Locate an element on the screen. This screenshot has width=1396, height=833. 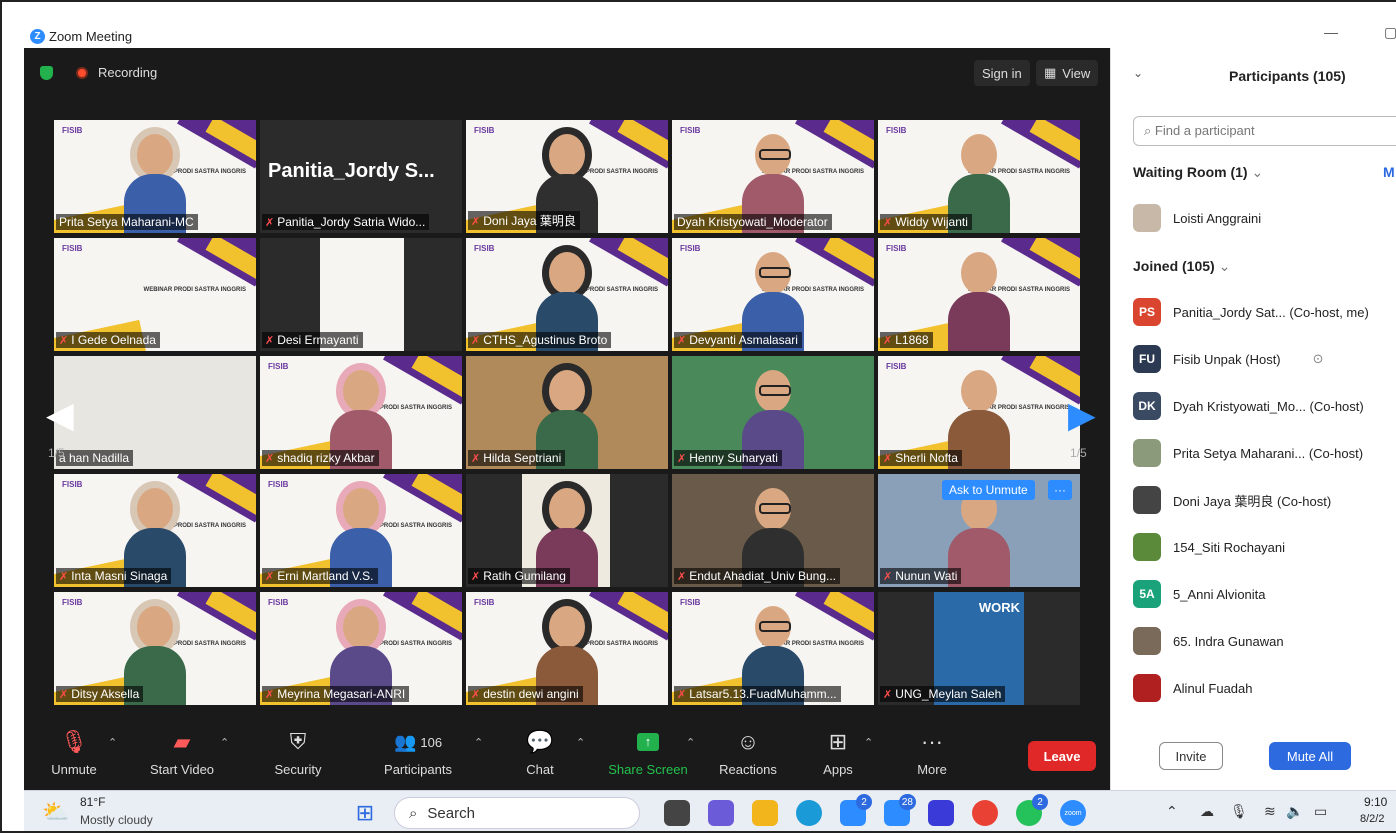
video-tile: ✗ Desi Ermayanti is located at coordinates (361, 294).